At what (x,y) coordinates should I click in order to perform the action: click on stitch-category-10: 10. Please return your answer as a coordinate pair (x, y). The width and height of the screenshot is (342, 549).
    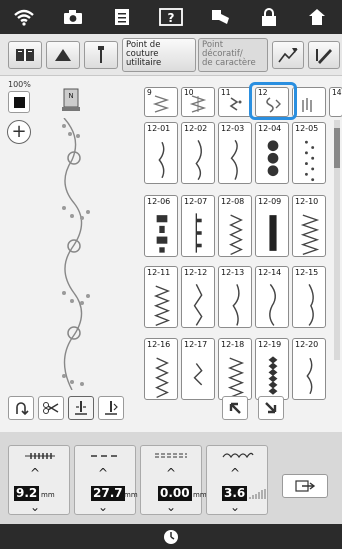
    Looking at the image, I should click on (198, 102).